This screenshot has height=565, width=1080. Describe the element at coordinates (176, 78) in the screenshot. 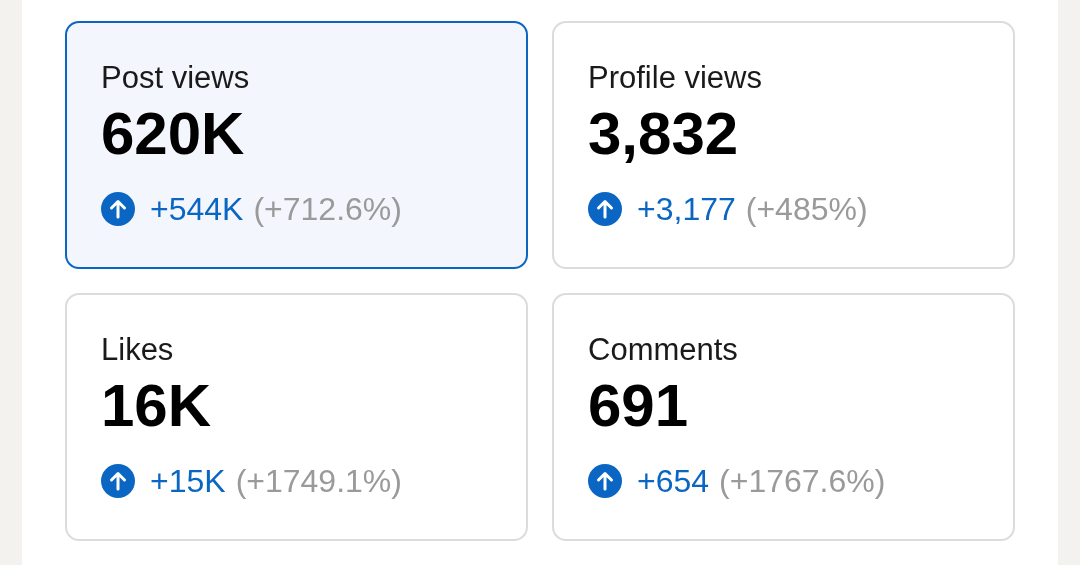

I see `card-title: Post views` at that location.